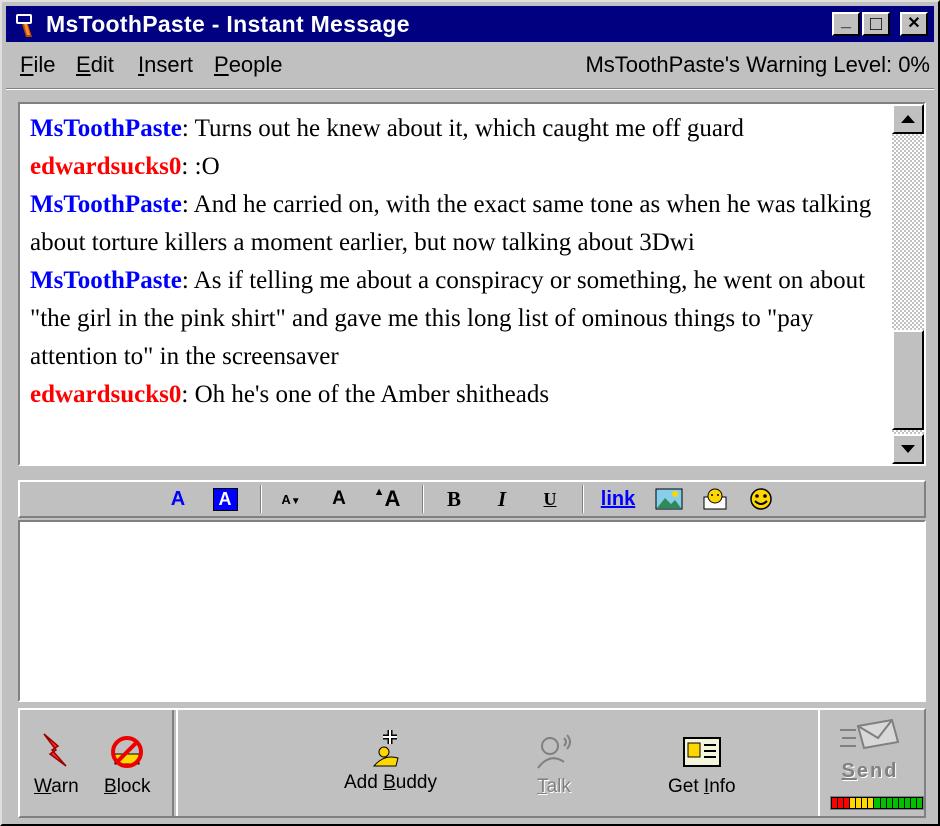  What do you see at coordinates (757, 64) in the screenshot?
I see `warning-level: MsToothPaste's Warning Level: 0%` at bounding box center [757, 64].